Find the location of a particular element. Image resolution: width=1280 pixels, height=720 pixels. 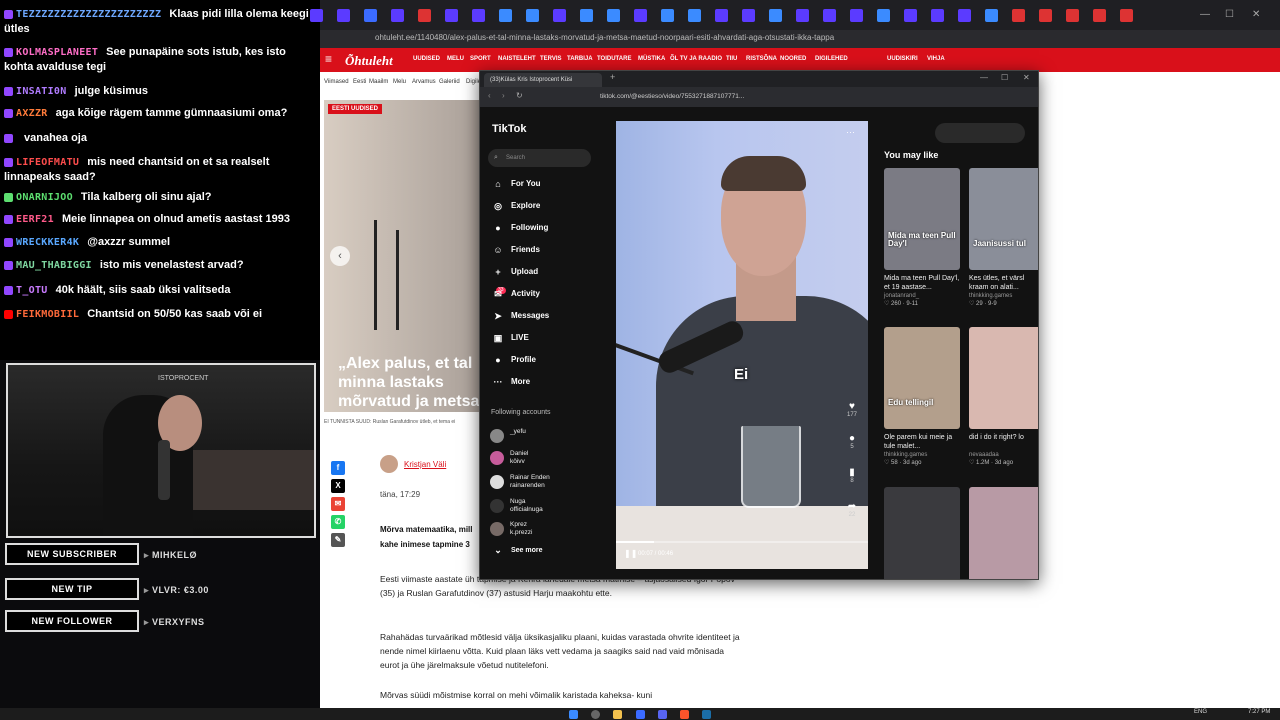

chat-username: ONARNIJOO is located at coordinates (44, 197).